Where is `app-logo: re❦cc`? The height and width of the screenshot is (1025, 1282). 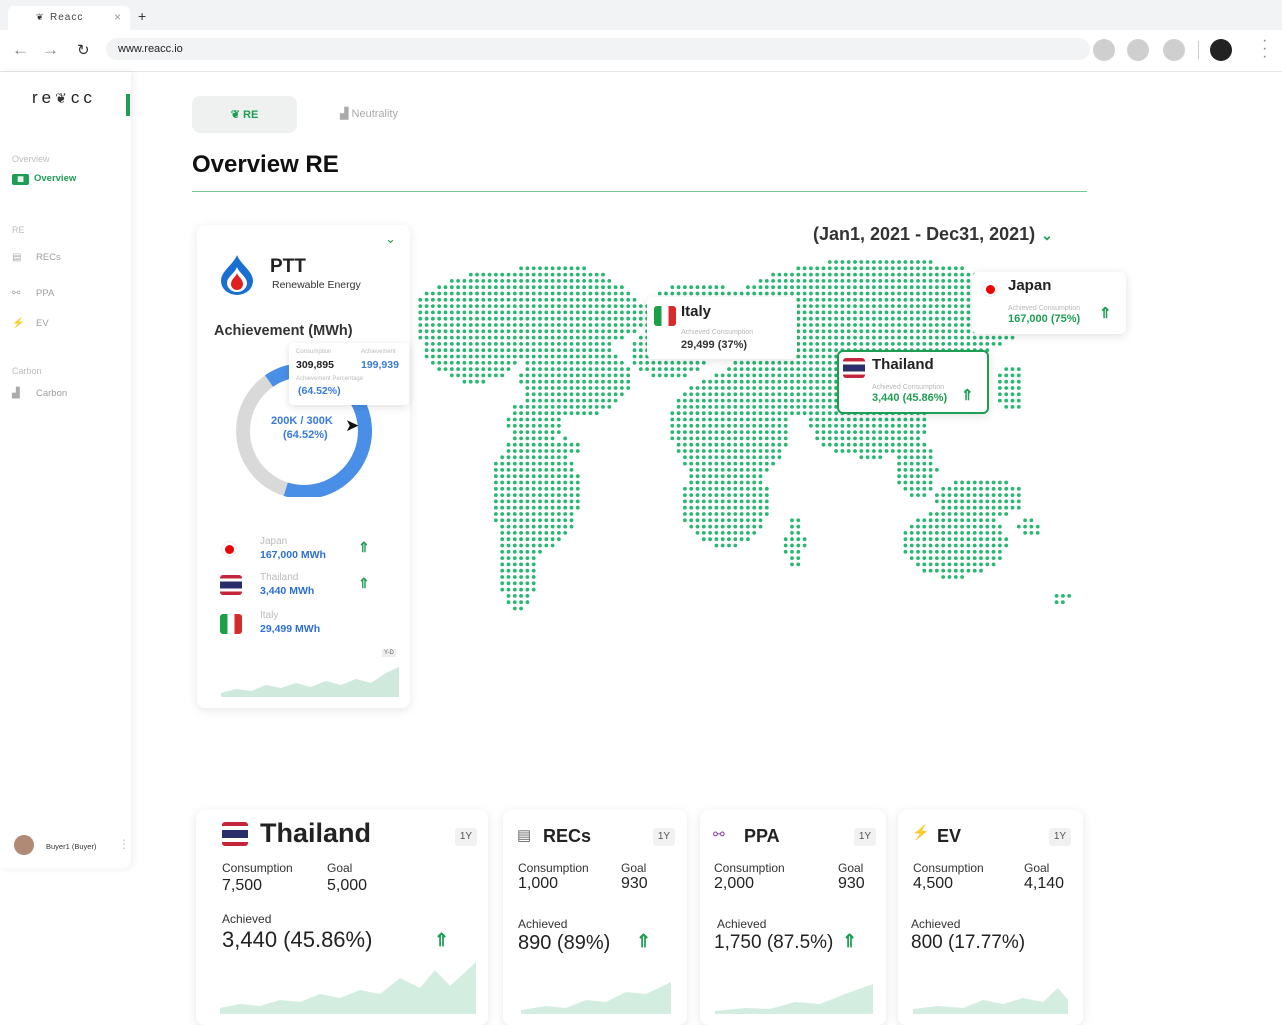 app-logo: re❦cc is located at coordinates (64, 98).